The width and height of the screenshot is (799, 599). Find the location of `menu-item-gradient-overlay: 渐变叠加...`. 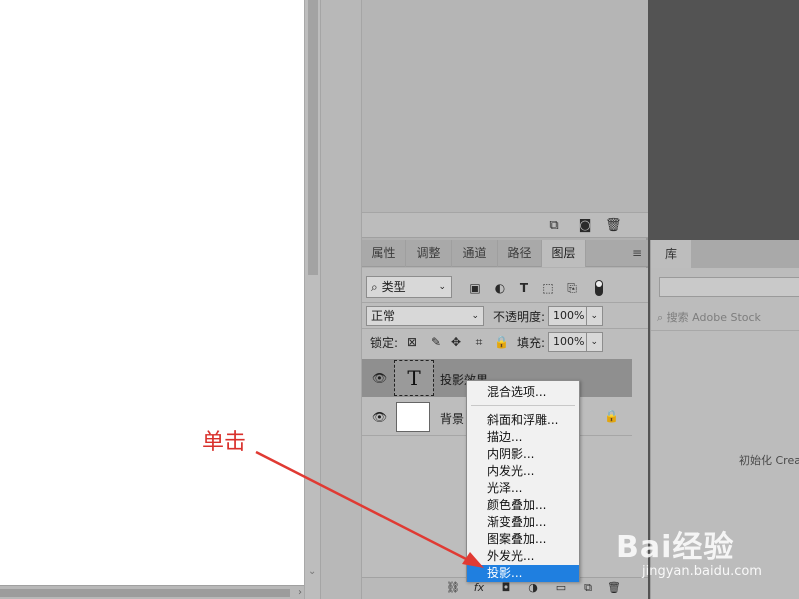

menu-item-gradient-overlay: 渐变叠加... is located at coordinates (523, 522).